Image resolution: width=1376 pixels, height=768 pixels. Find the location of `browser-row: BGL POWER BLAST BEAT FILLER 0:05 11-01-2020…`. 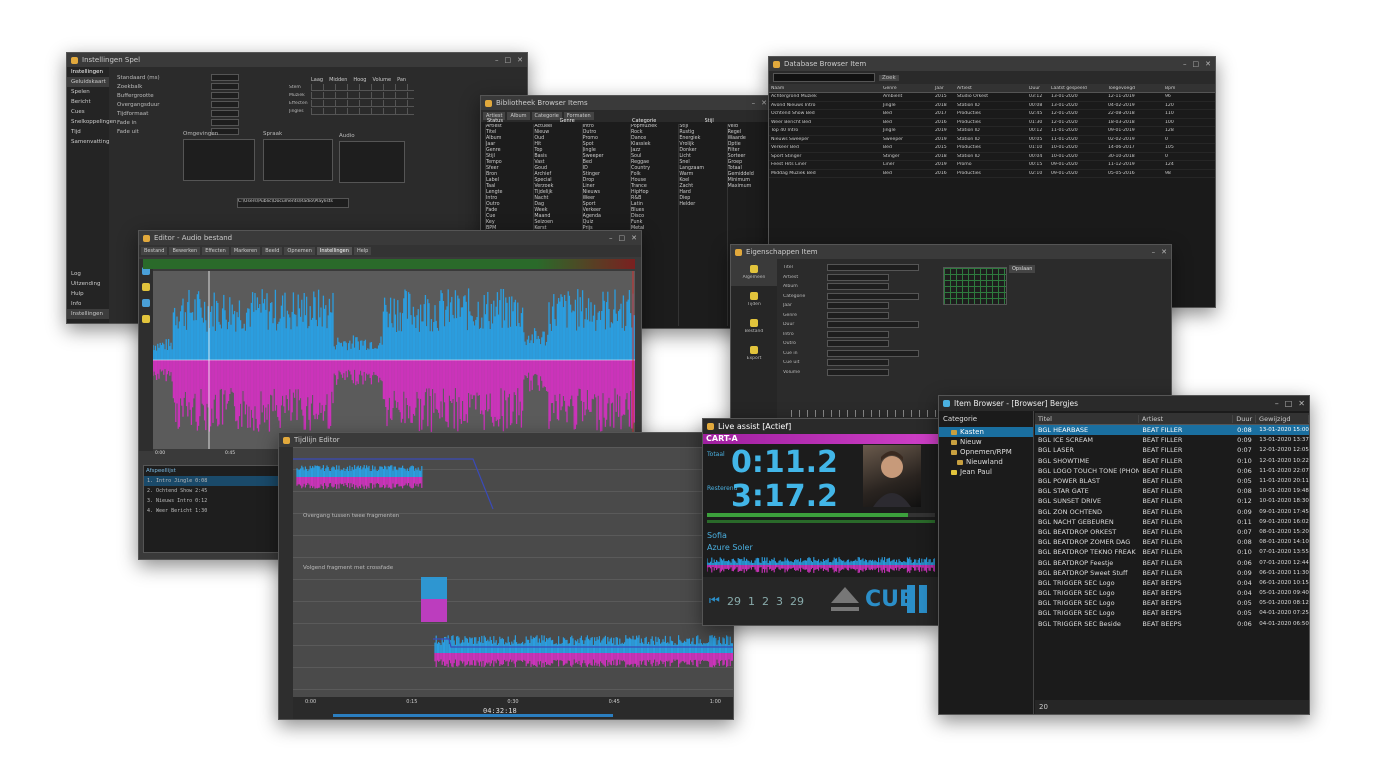

browser-row: BGL POWER BLAST BEAT FILLER 0:05 11-01-2020… is located at coordinates (1172, 481).